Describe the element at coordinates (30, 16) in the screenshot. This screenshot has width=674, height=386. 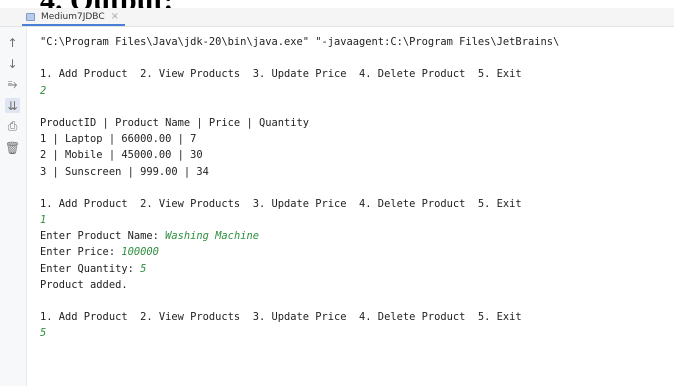
I see `app-icon` at that location.